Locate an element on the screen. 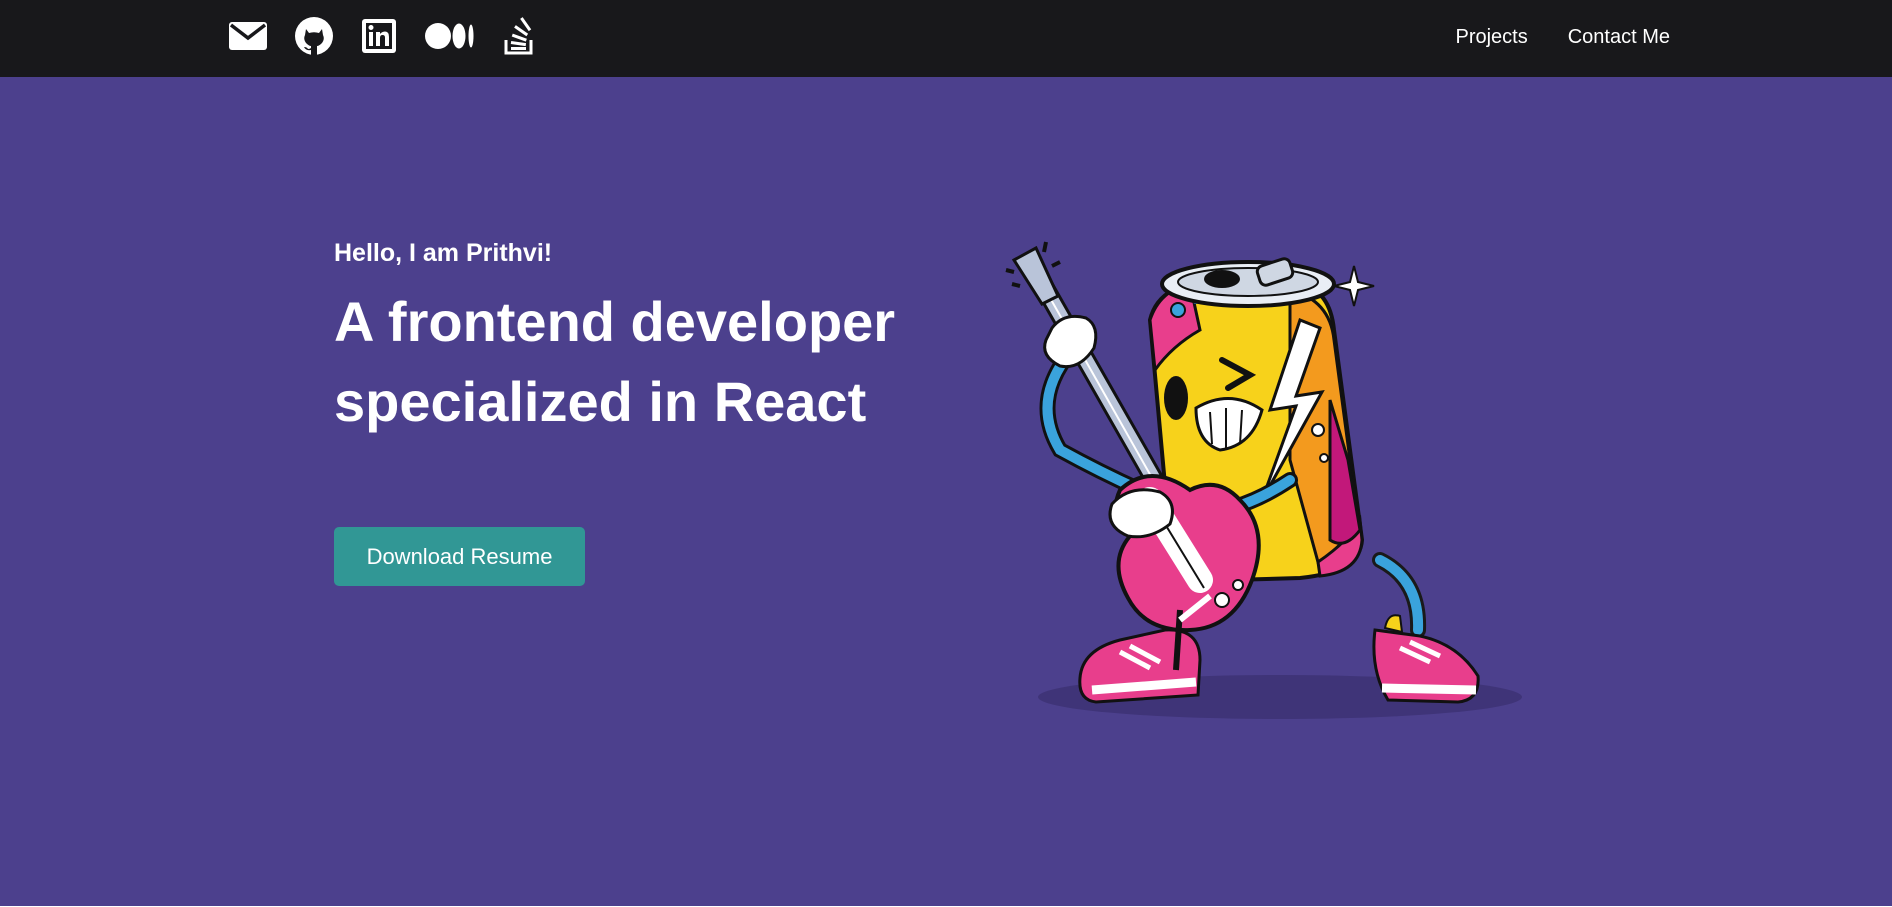 This screenshot has width=1892, height=907. stackoverflow-link is located at coordinates (519, 36).